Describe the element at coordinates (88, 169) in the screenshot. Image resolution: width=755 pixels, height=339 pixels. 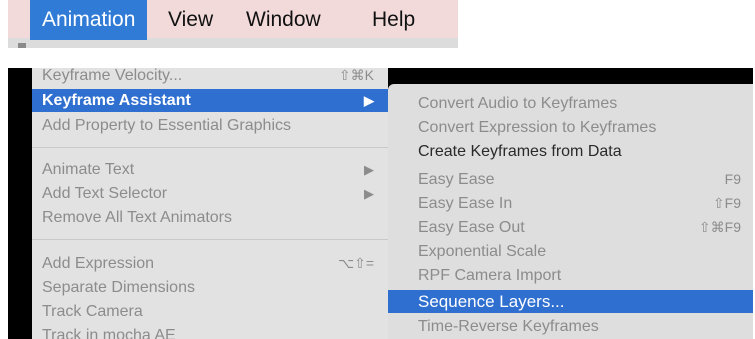
I see `menu-item-label: Animate Text` at that location.